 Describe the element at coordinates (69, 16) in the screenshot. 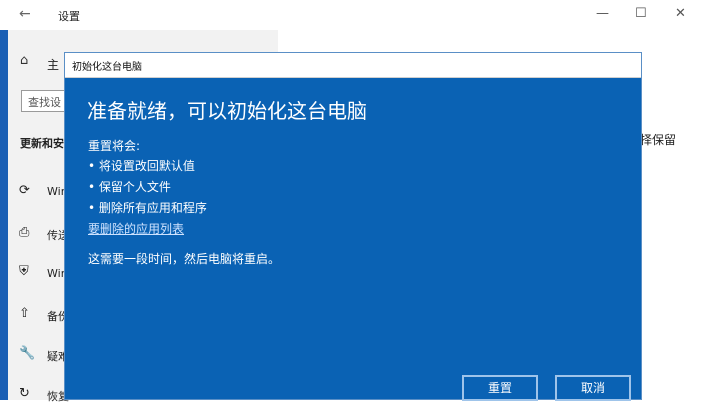

I see `window-title: 设置` at that location.